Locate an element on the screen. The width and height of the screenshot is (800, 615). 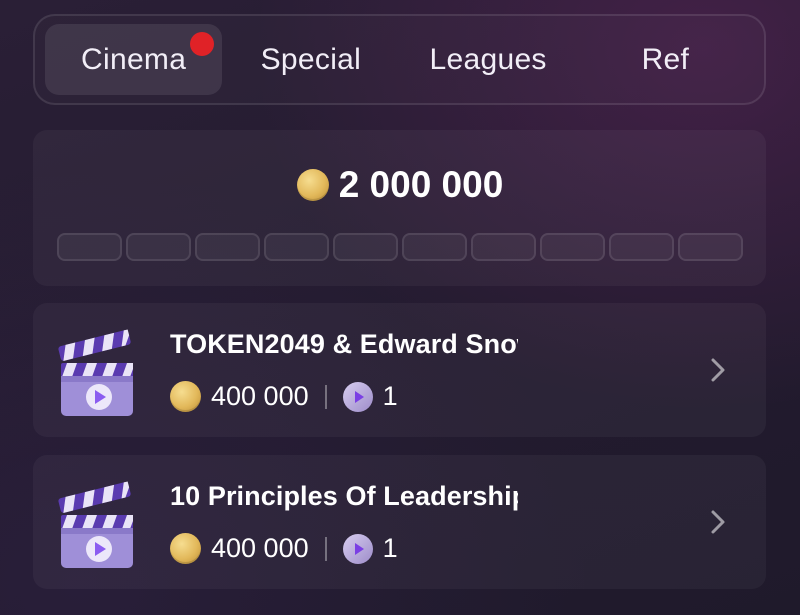
progress-bar is located at coordinates (400, 247).